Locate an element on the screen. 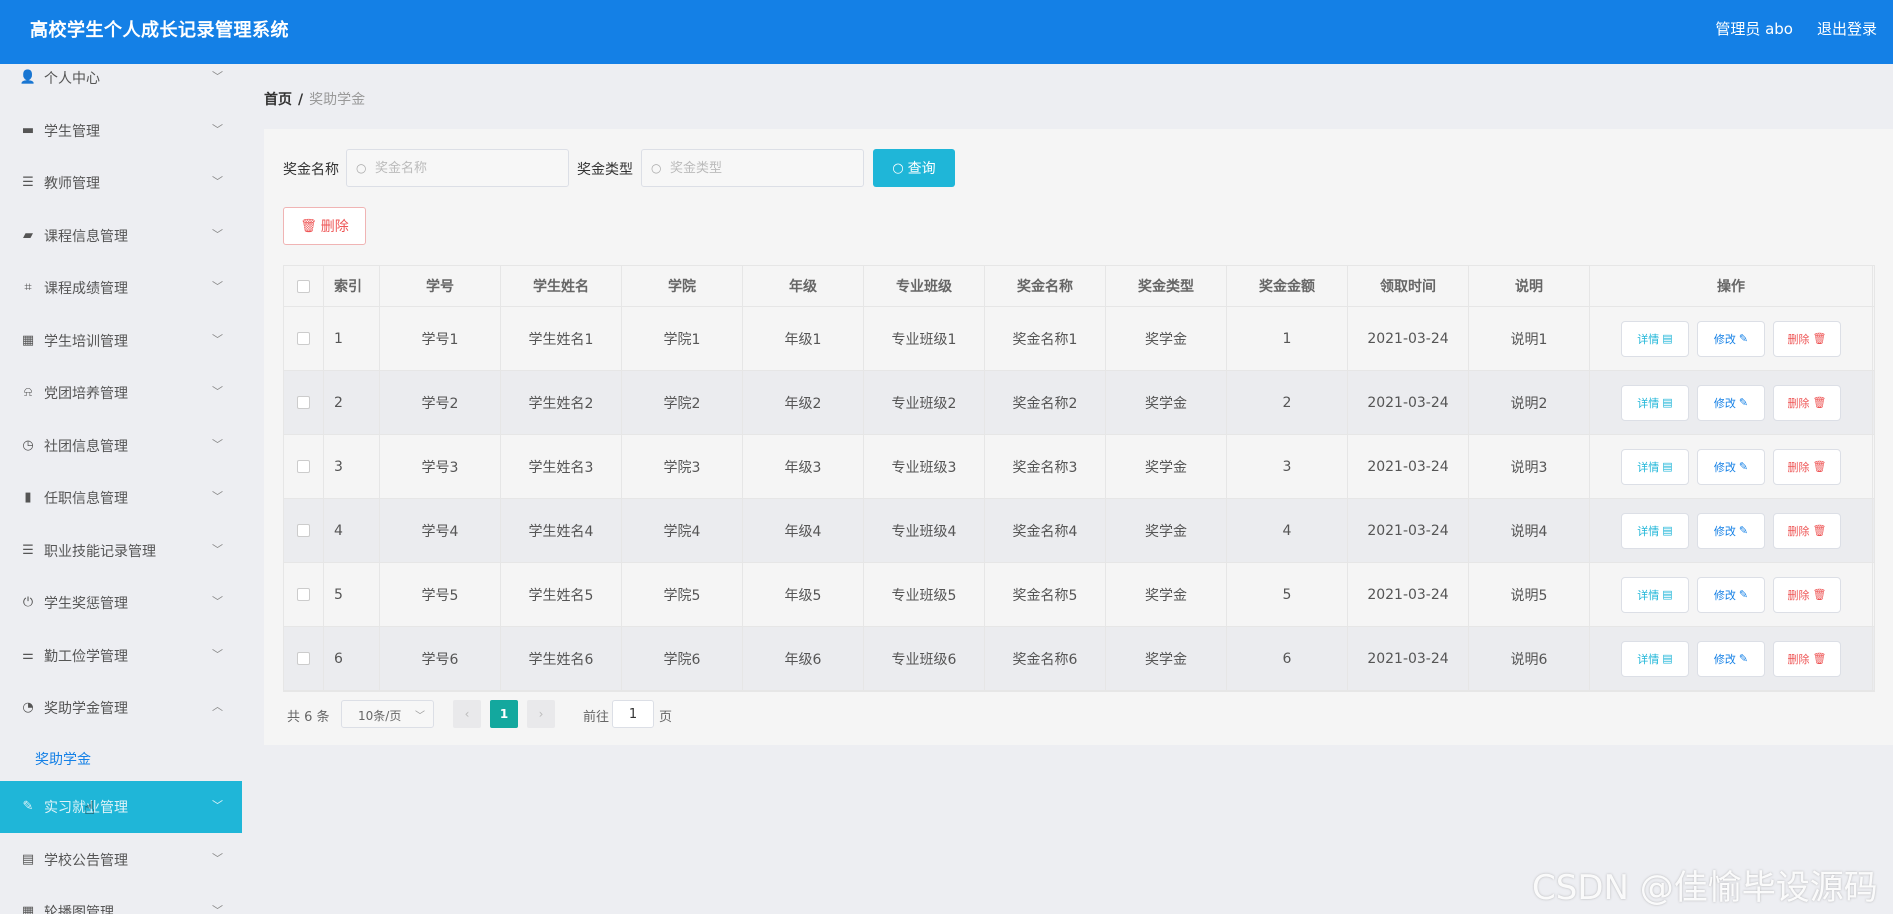  sidebar-item: ⏻ 学生奖惩管理 ﹀ is located at coordinates (121, 603).